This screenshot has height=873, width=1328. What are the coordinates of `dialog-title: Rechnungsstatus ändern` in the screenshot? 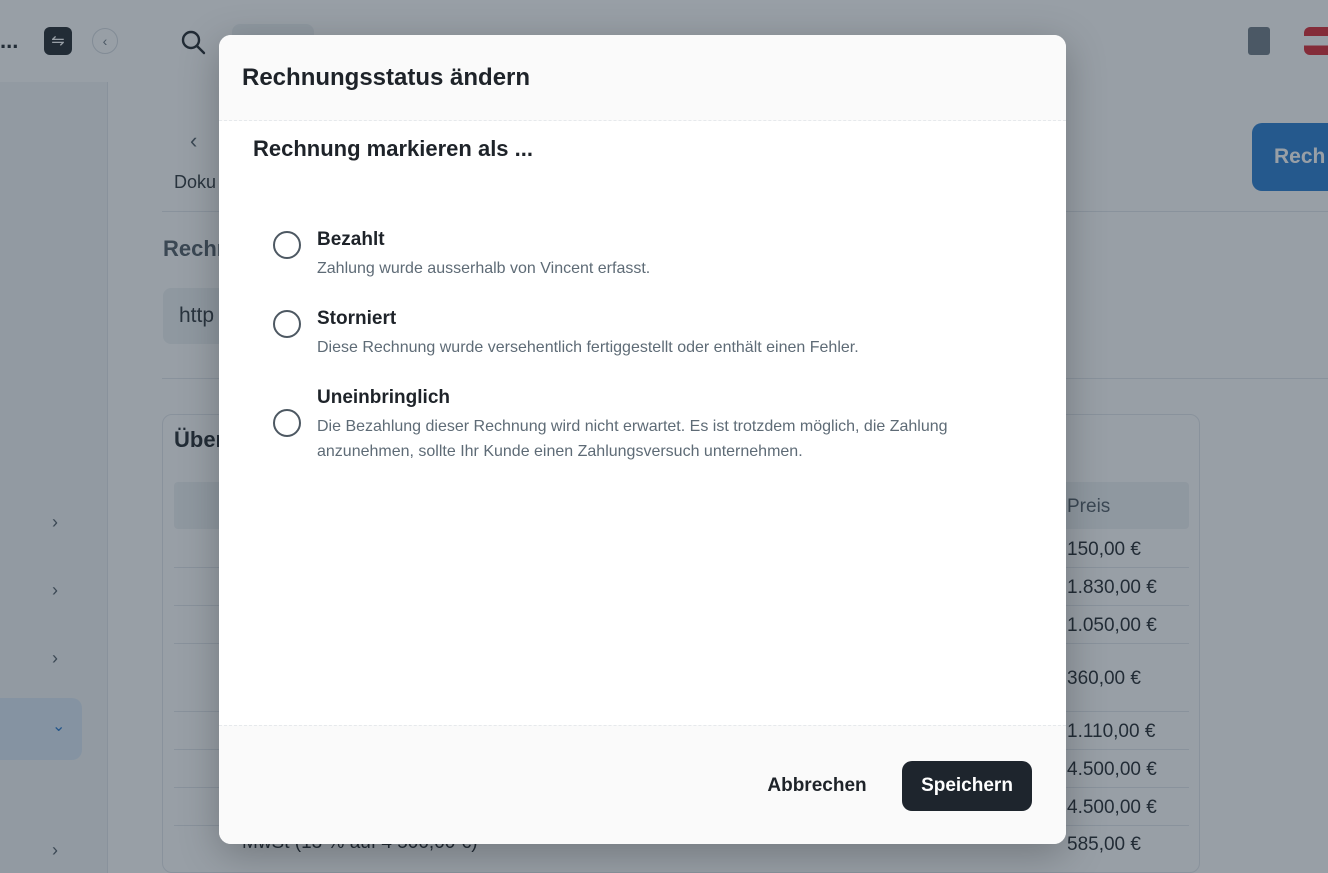 It's located at (386, 77).